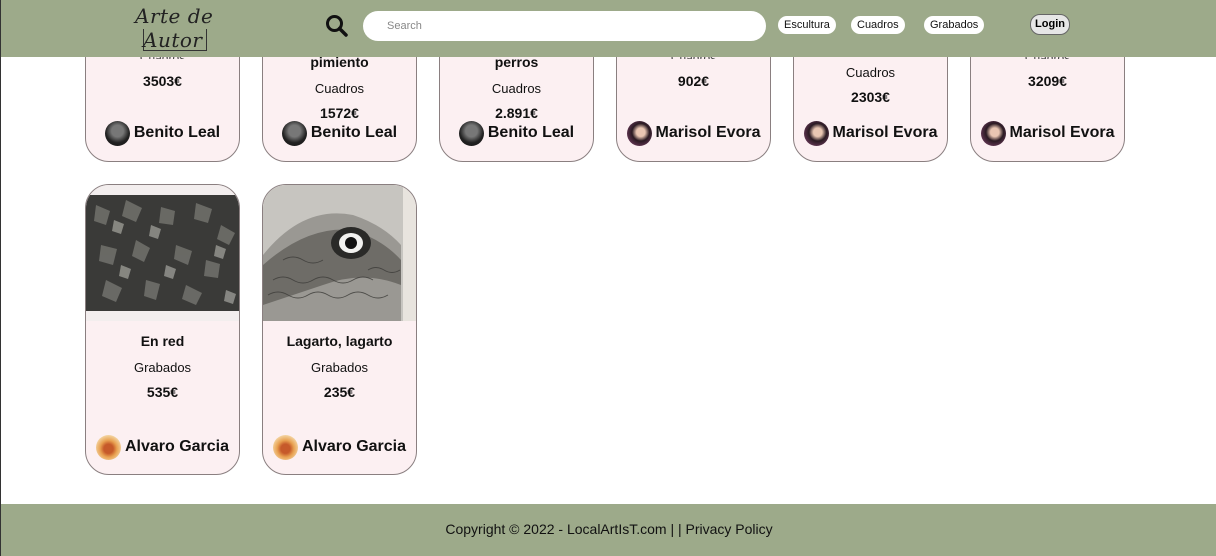 This screenshot has width=1216, height=556. Describe the element at coordinates (162, 341) in the screenshot. I see `card-title: En red` at that location.